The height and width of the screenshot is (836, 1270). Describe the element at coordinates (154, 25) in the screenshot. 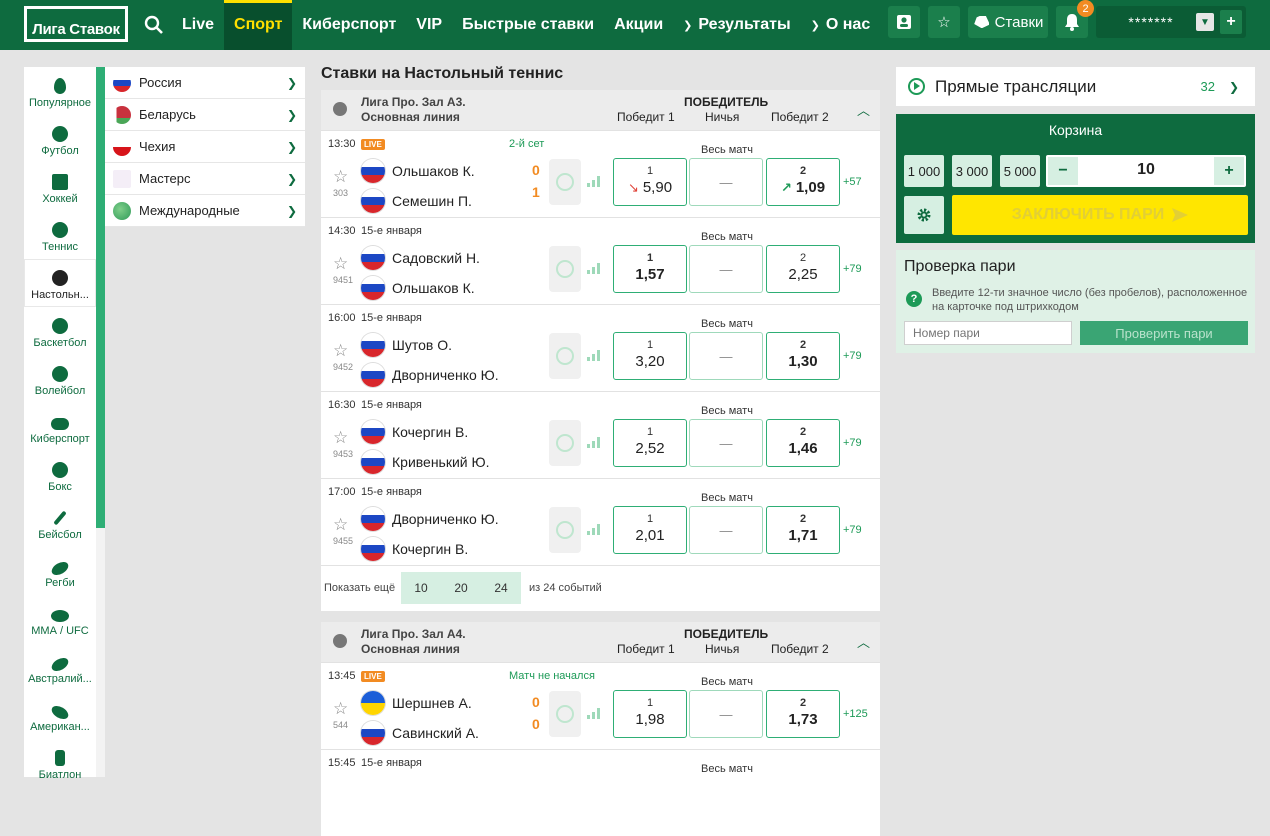

I see `search-icon` at that location.